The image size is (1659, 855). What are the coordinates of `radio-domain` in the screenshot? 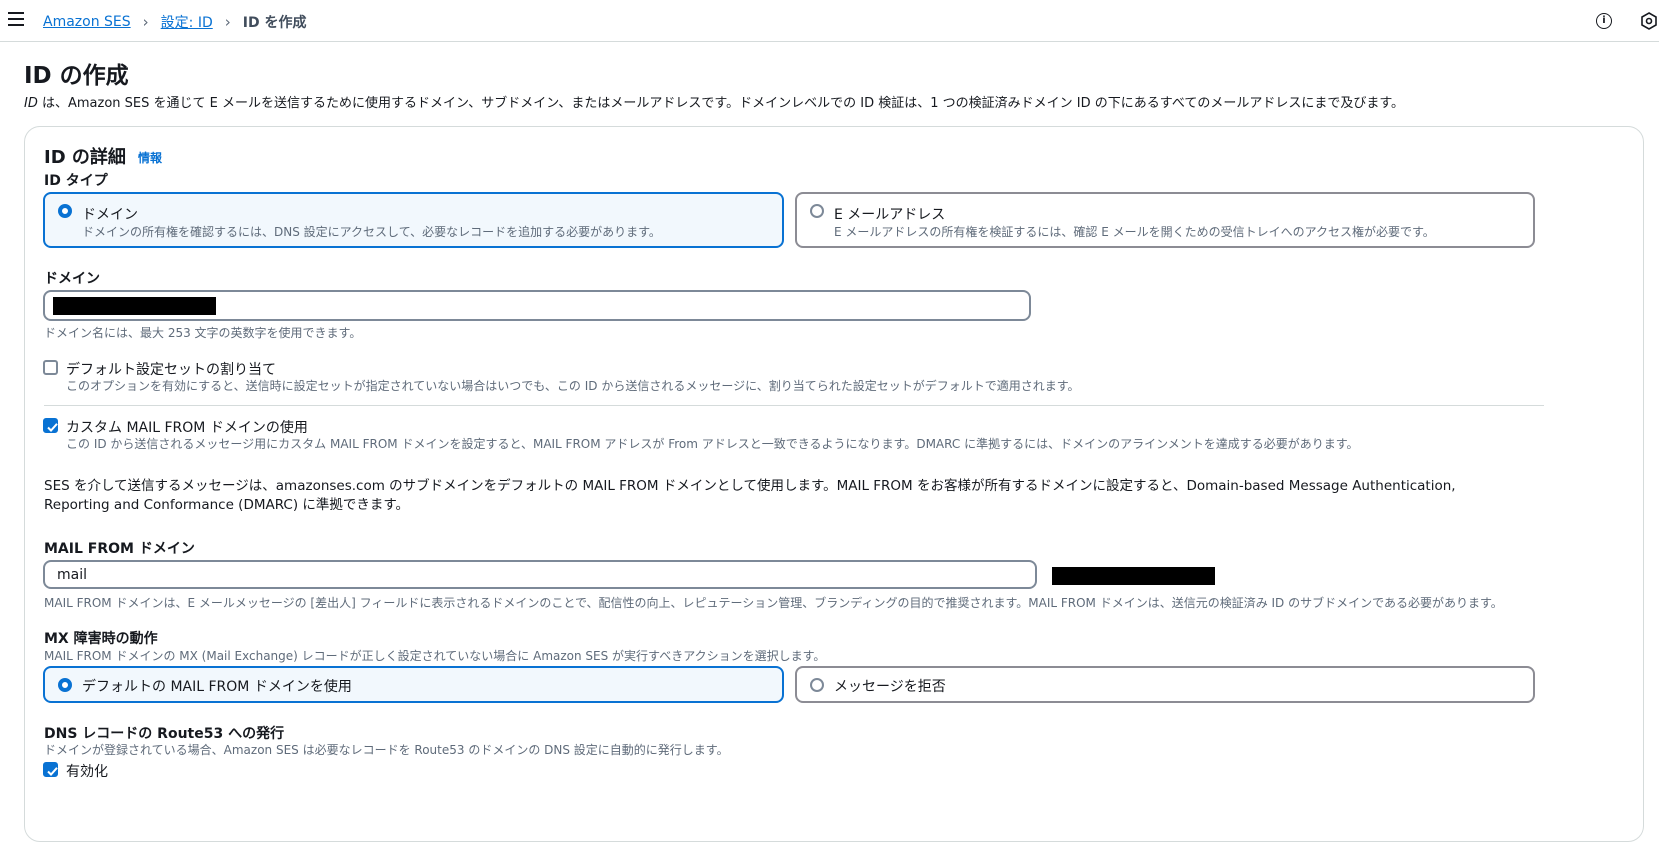 It's located at (65, 211).